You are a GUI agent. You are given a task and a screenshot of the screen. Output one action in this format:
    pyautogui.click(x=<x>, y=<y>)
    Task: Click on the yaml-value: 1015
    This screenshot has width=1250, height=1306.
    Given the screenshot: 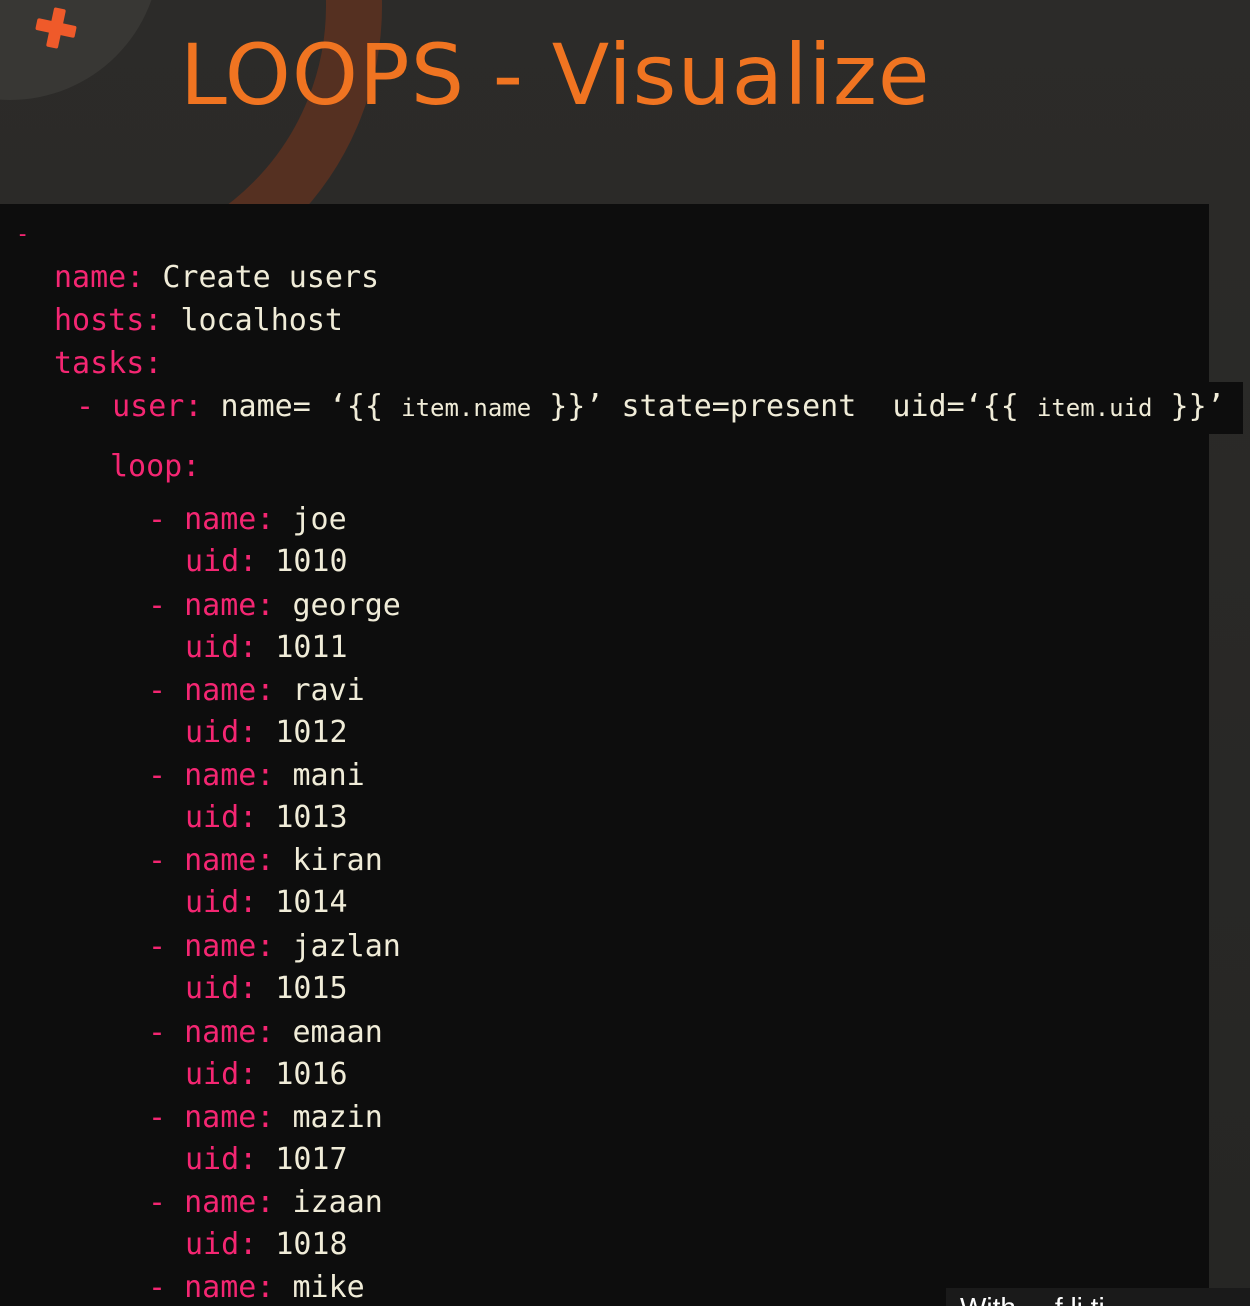 What is the action you would take?
    pyautogui.click(x=311, y=988)
    